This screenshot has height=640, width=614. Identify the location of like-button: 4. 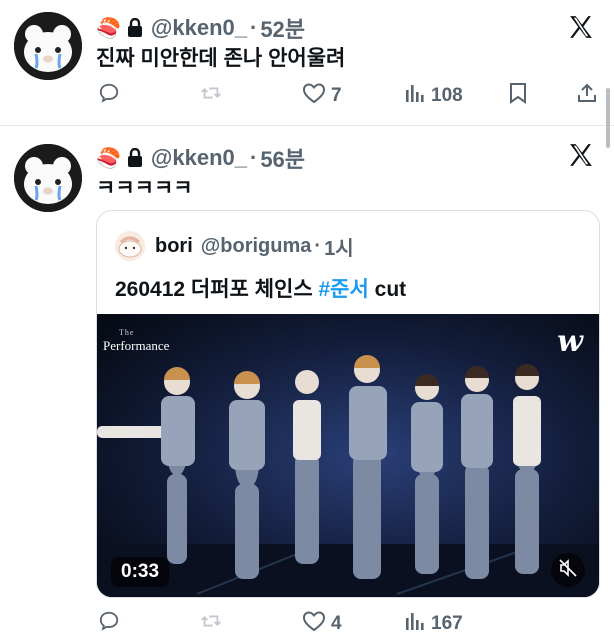
(322, 624).